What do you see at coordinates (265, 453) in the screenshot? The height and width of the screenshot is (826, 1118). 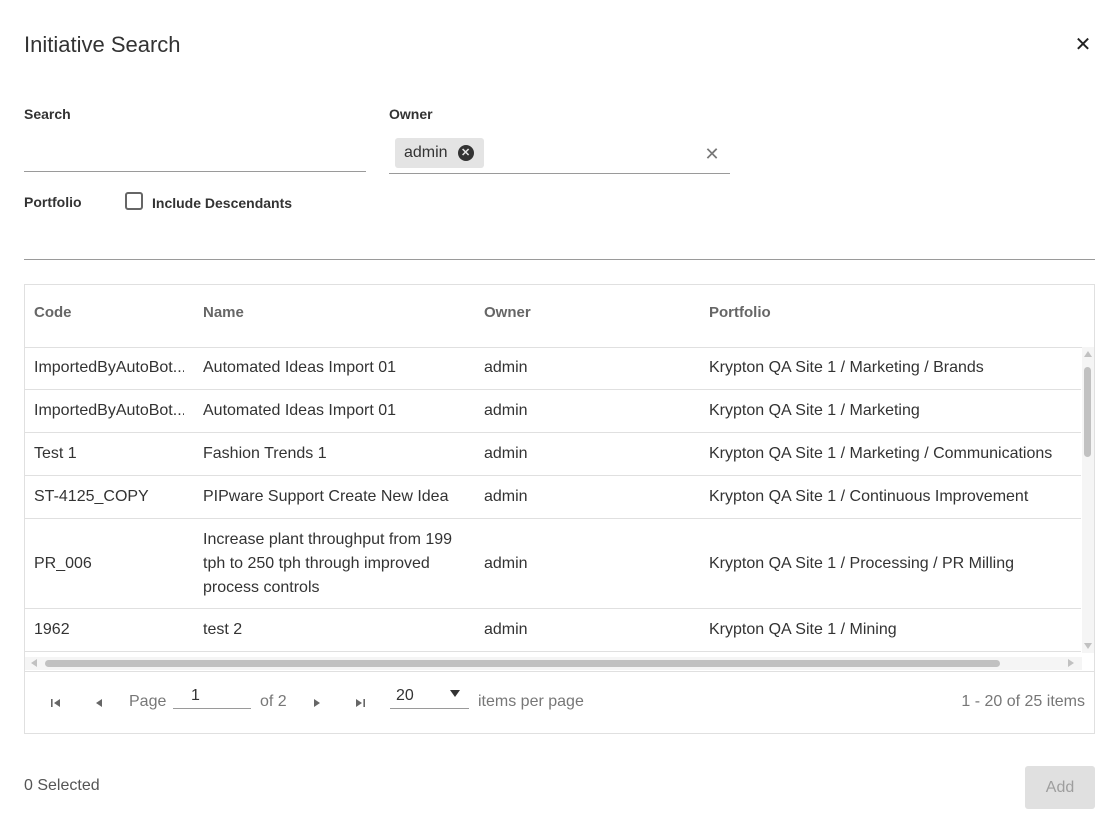 I see `cell-name: Fashion Trends 1` at bounding box center [265, 453].